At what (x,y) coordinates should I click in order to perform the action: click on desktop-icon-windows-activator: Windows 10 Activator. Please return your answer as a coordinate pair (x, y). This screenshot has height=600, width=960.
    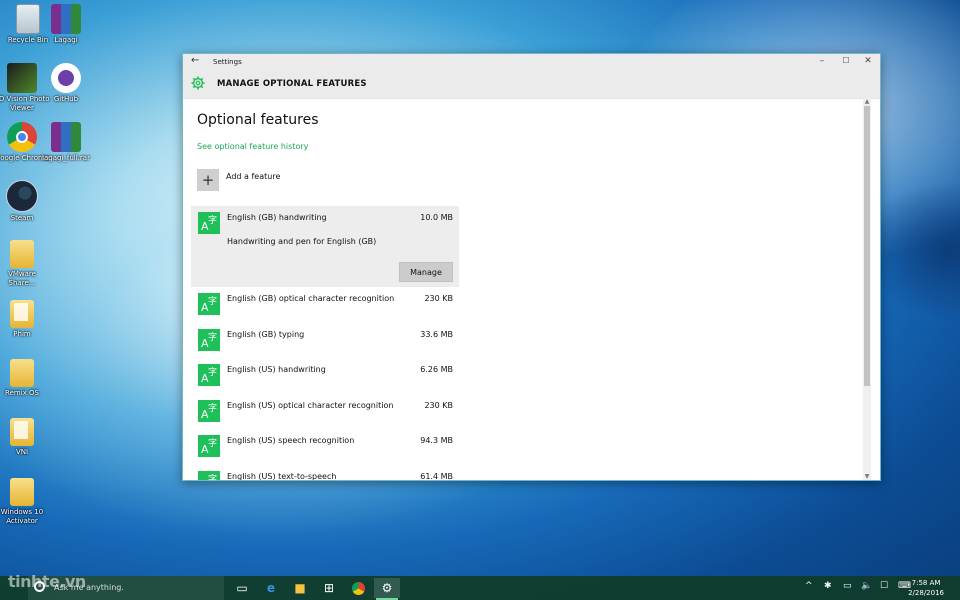
    Looking at the image, I should click on (25, 502).